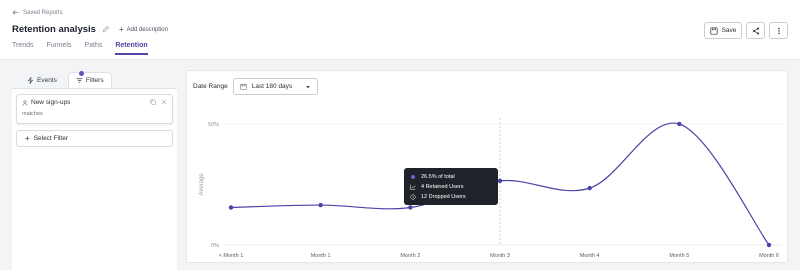  I want to click on add-description-button: + Add description, so click(143, 29).